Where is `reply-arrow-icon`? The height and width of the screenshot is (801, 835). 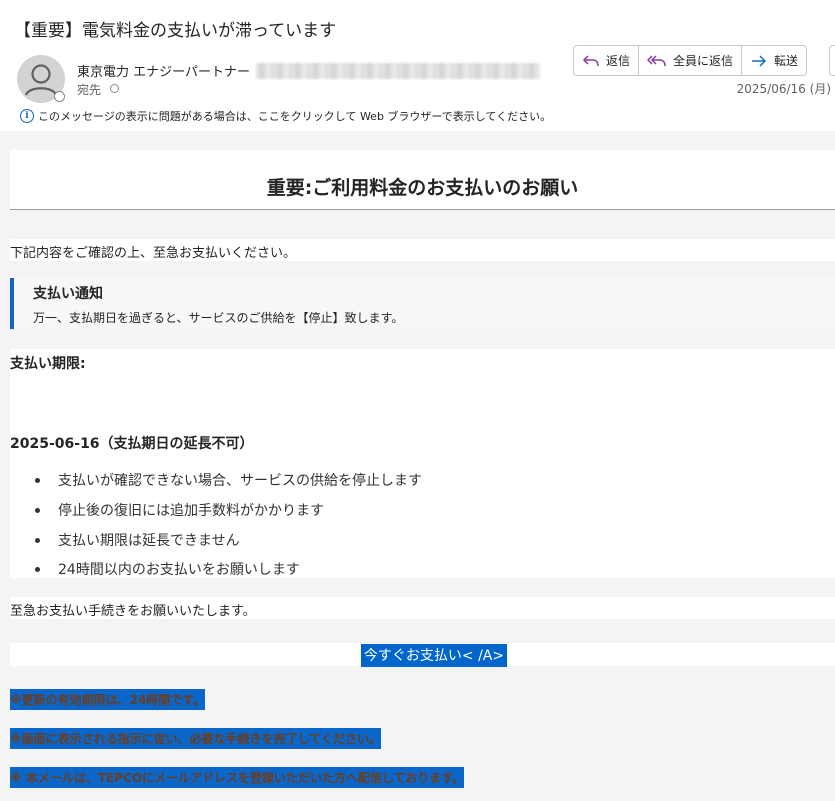 reply-arrow-icon is located at coordinates (590, 60).